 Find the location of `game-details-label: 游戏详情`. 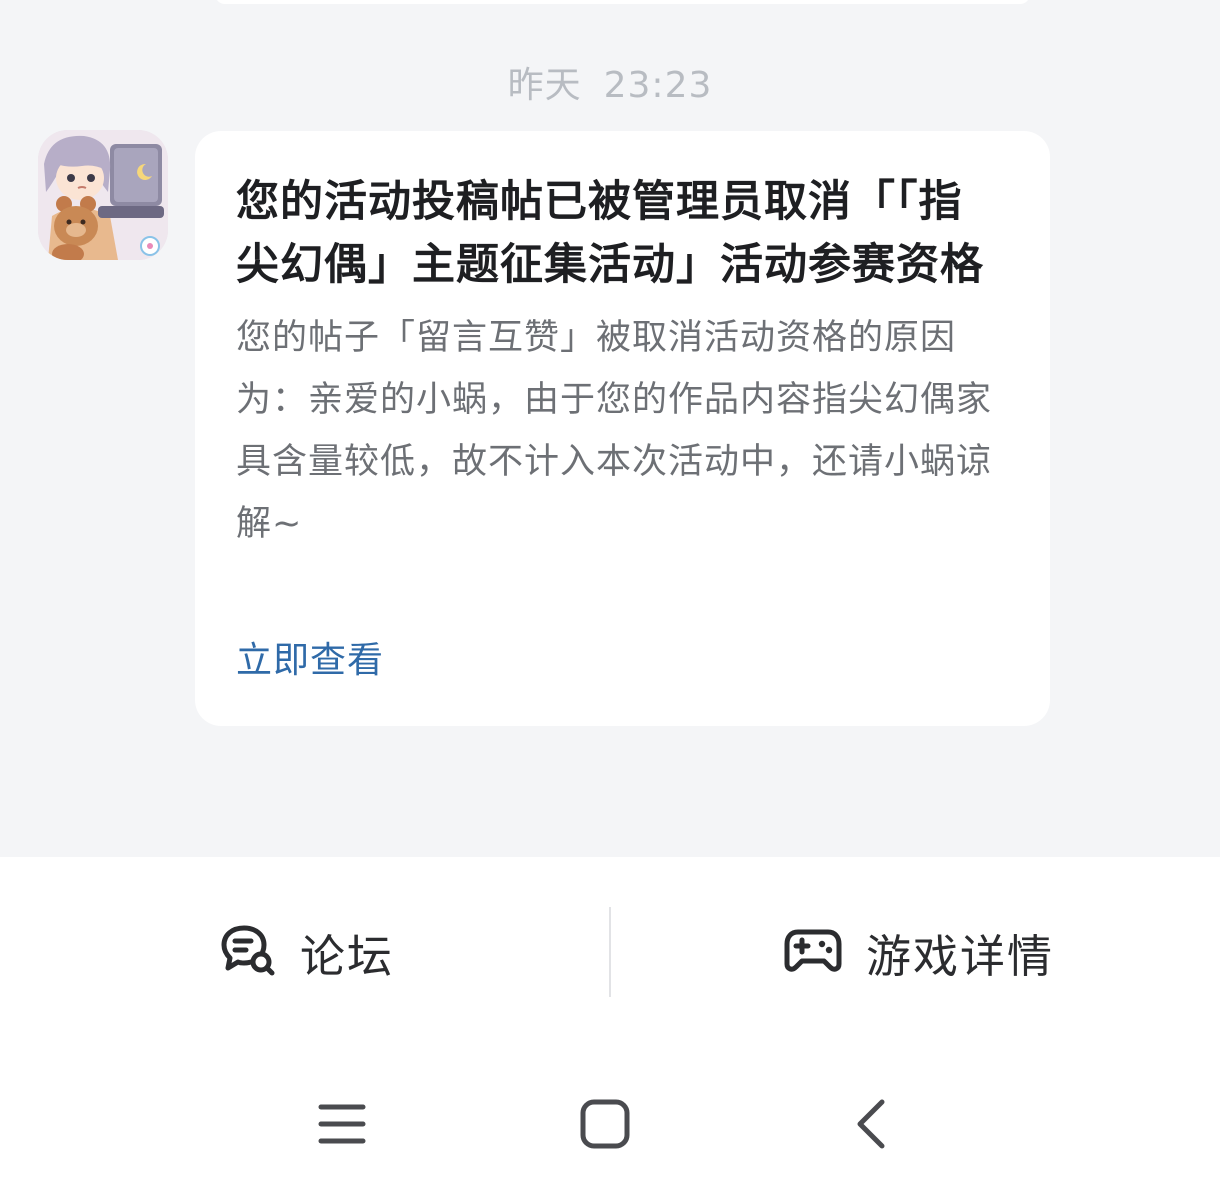

game-details-label: 游戏详情 is located at coordinates (960, 956).